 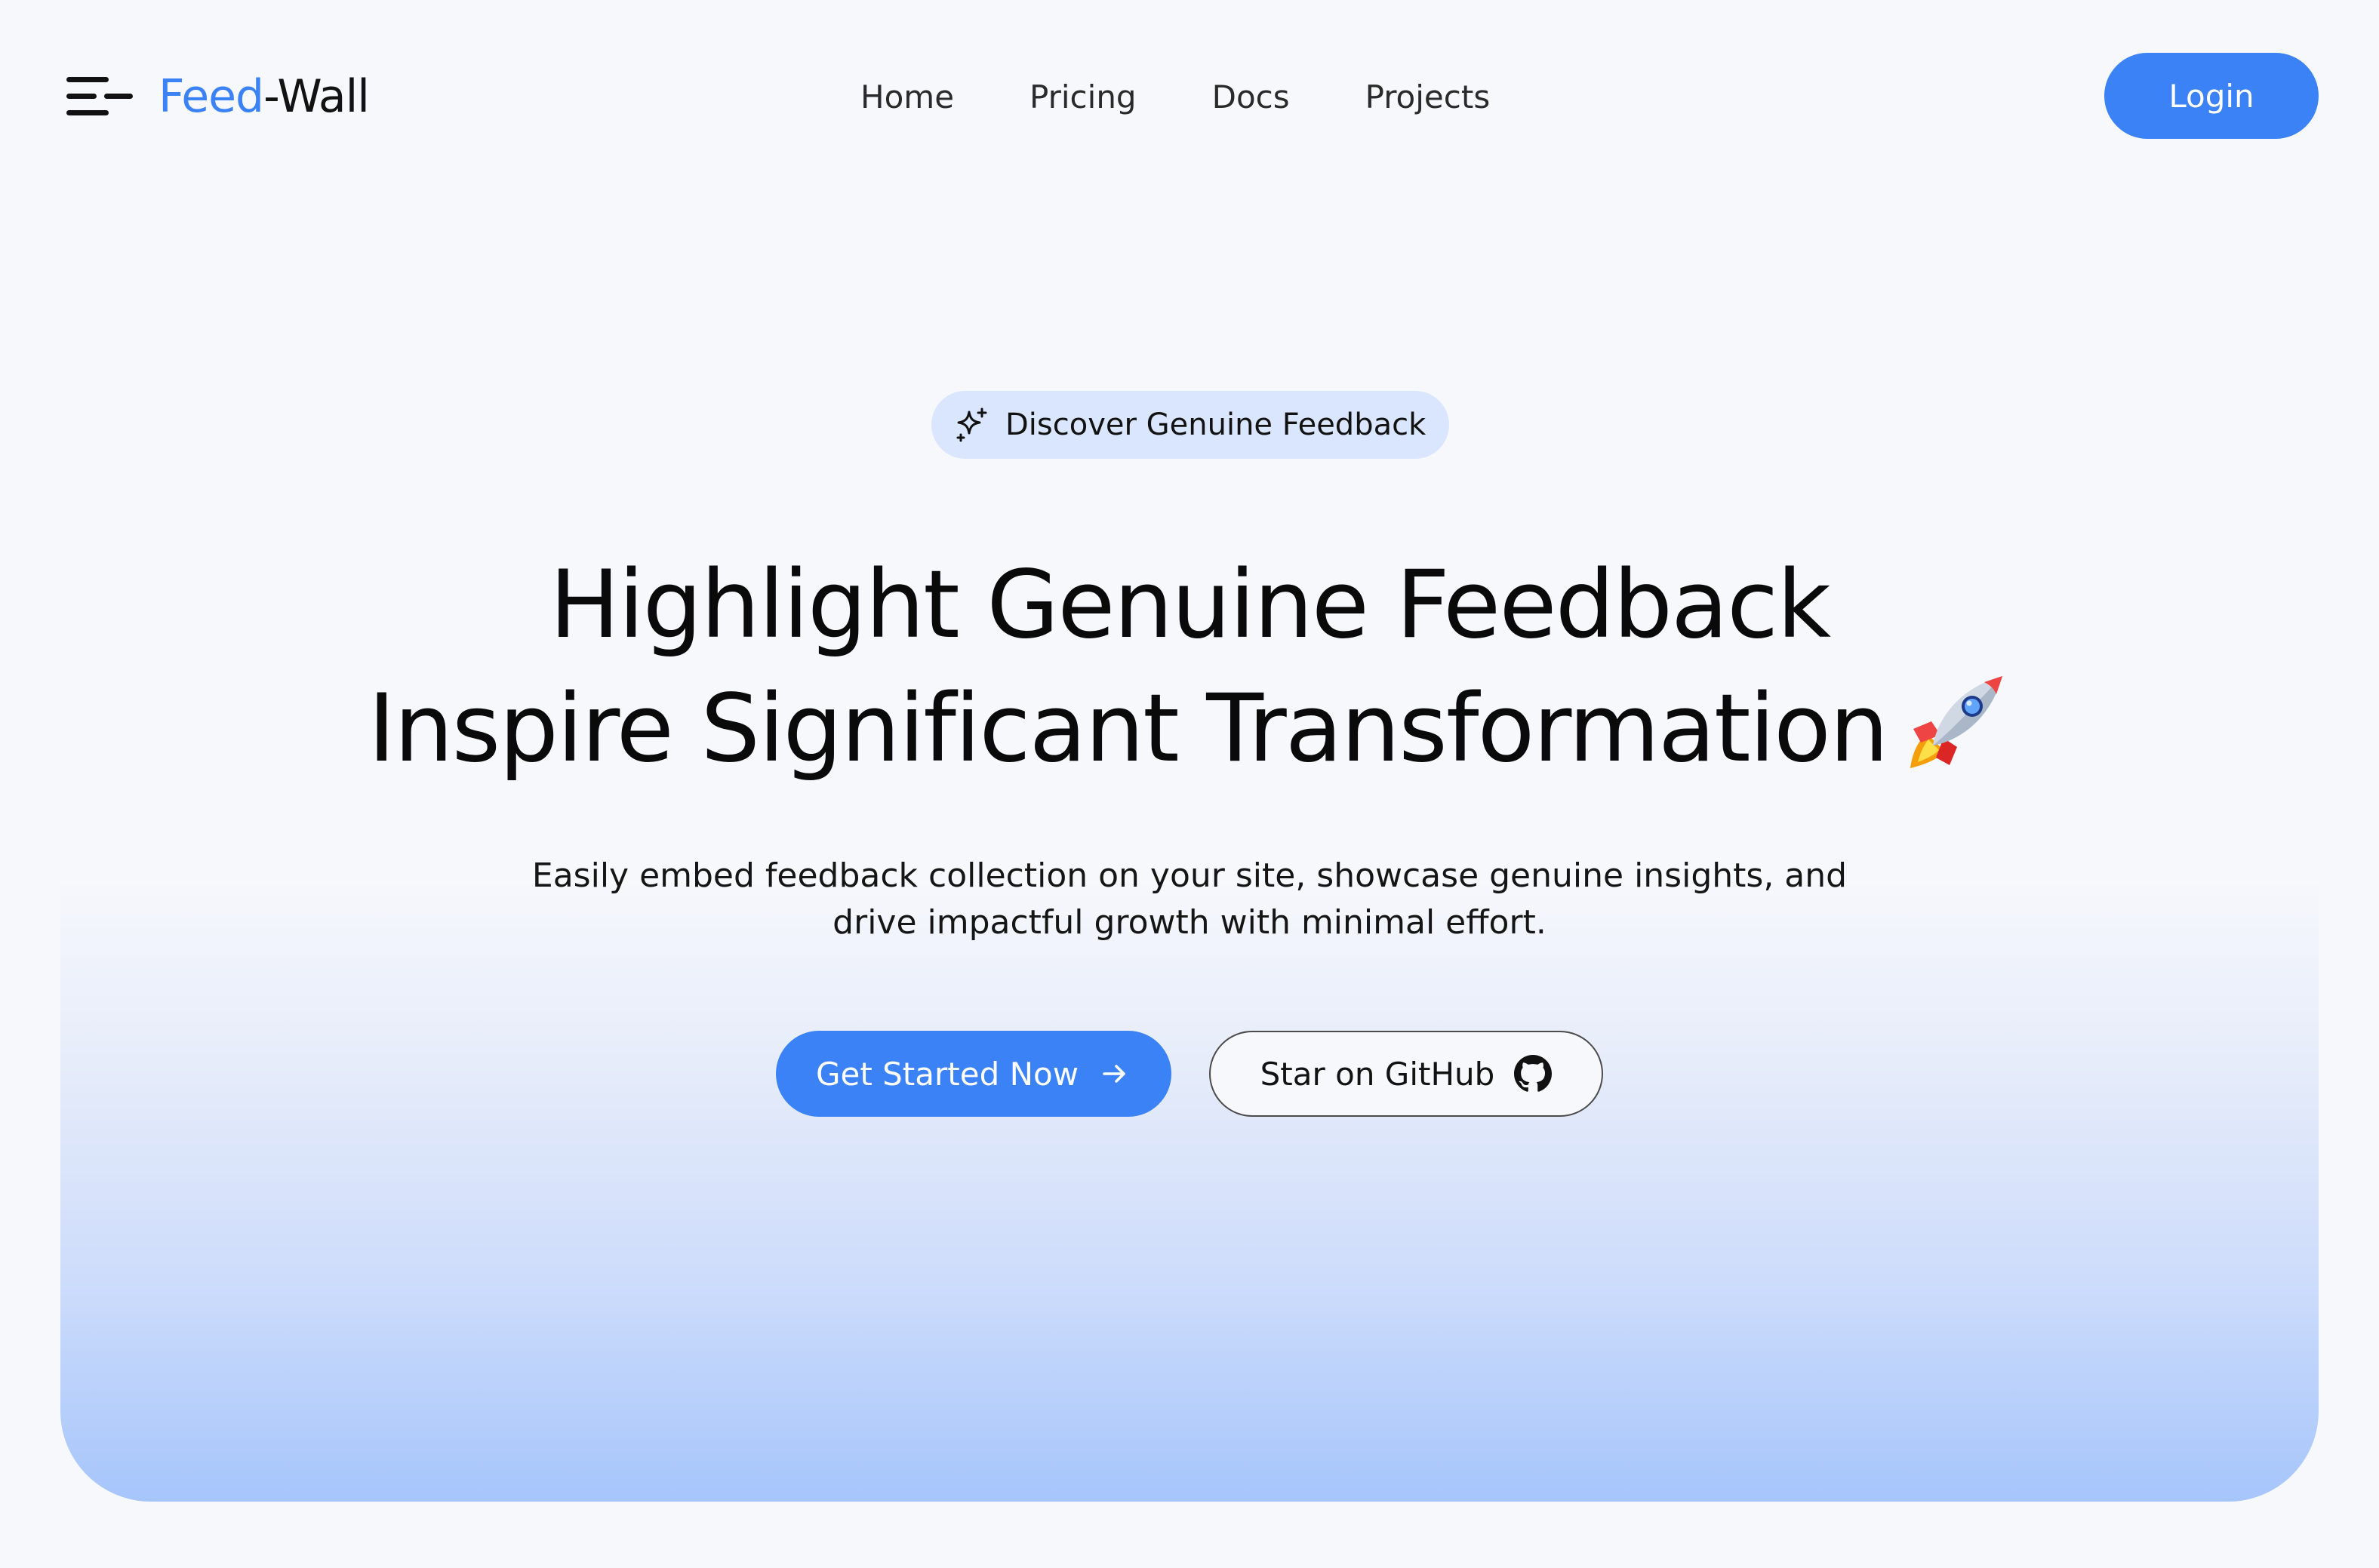 I want to click on brand: Feed-Wall, so click(x=218, y=96).